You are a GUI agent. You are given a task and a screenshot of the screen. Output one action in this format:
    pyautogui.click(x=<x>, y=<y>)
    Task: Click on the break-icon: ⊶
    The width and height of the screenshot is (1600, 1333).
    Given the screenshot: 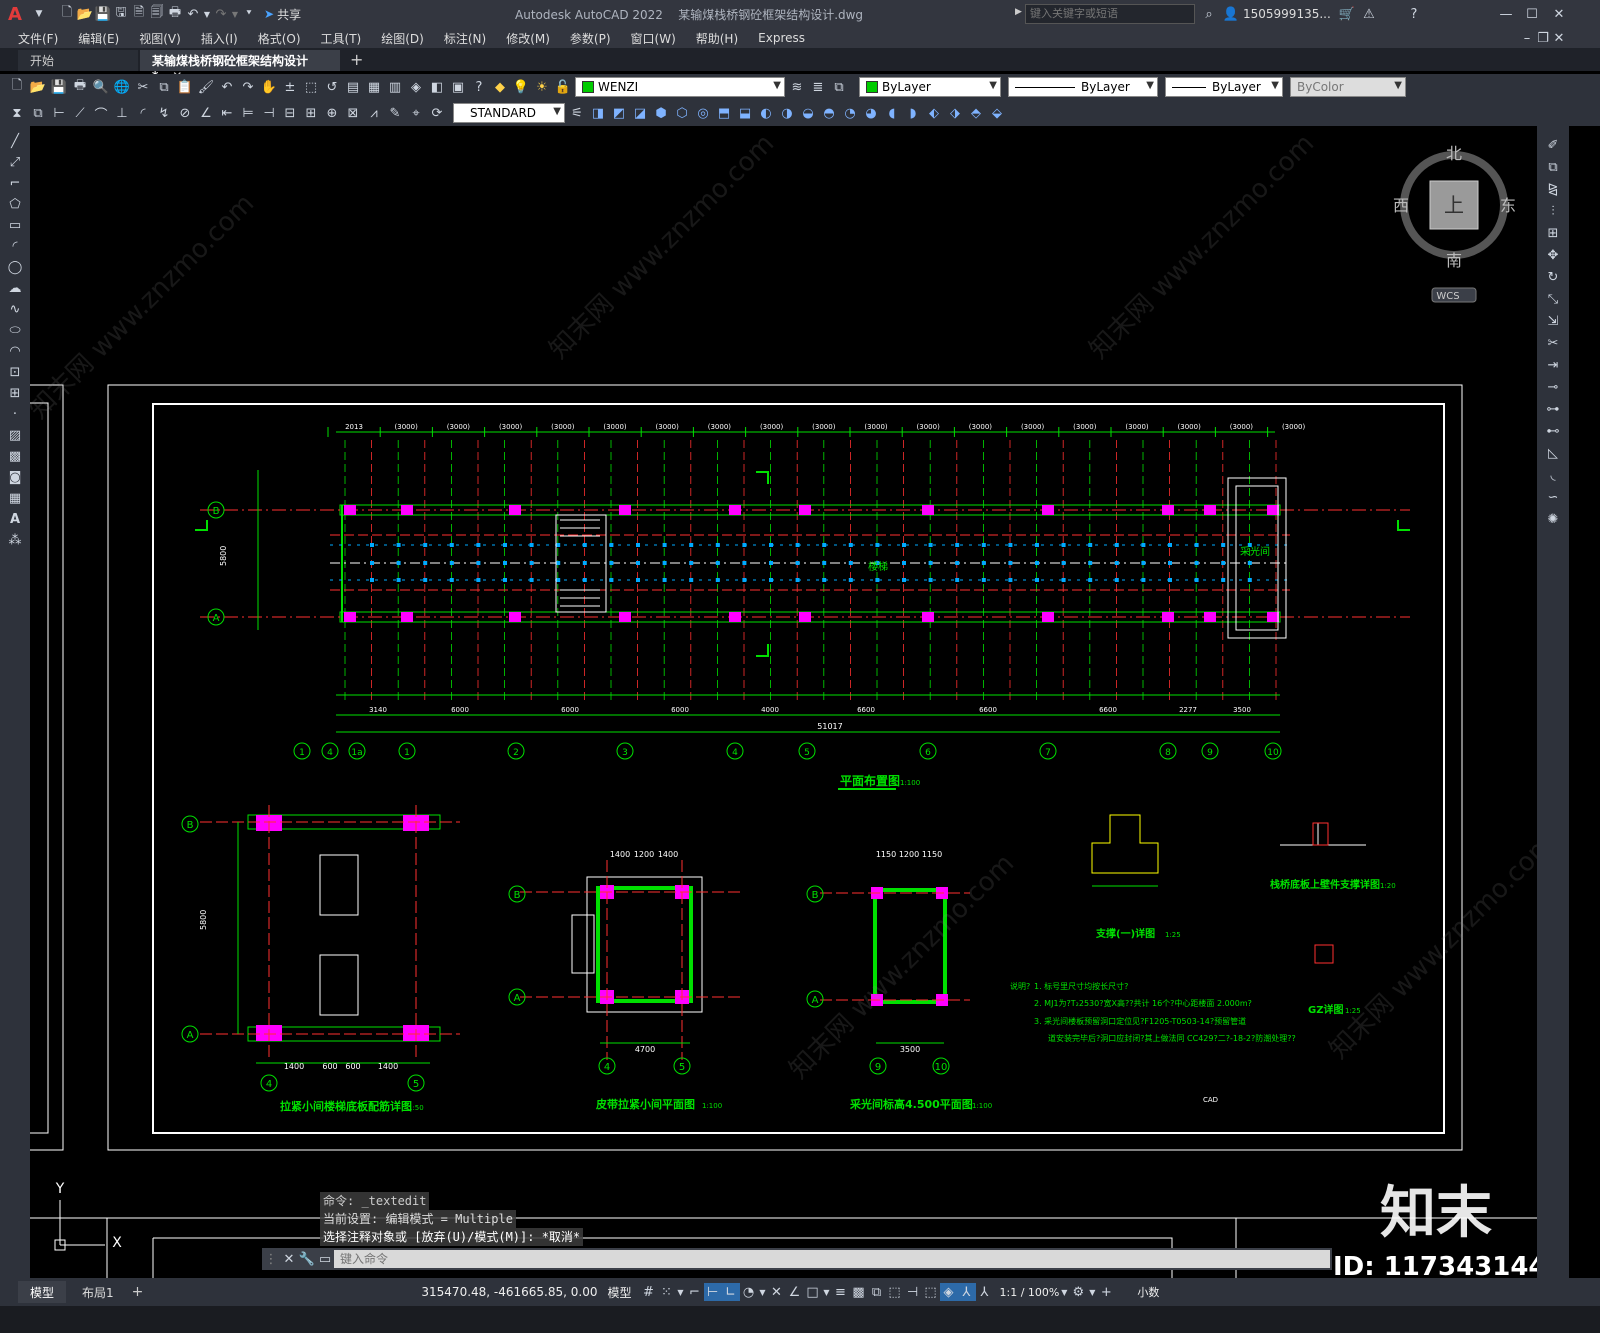 What is the action you would take?
    pyautogui.click(x=1553, y=409)
    